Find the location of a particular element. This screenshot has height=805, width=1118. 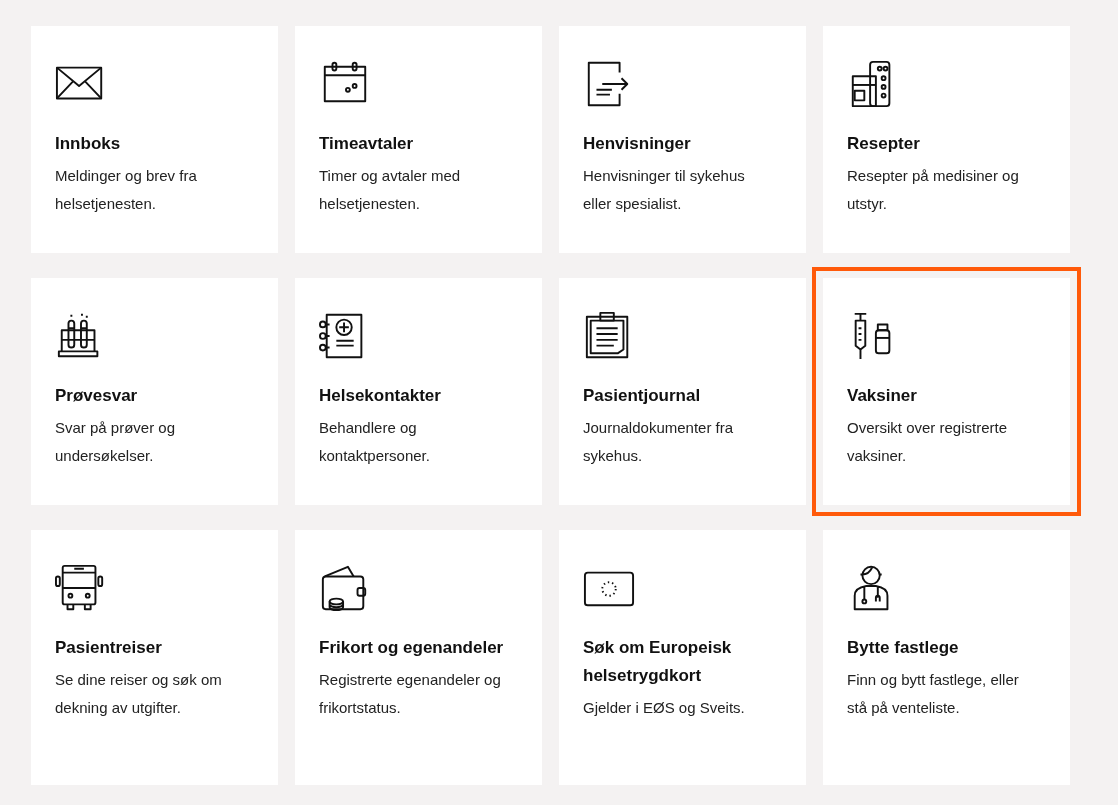

card-description: Resepter på medisiner og utstyr. is located at coordinates (933, 190).